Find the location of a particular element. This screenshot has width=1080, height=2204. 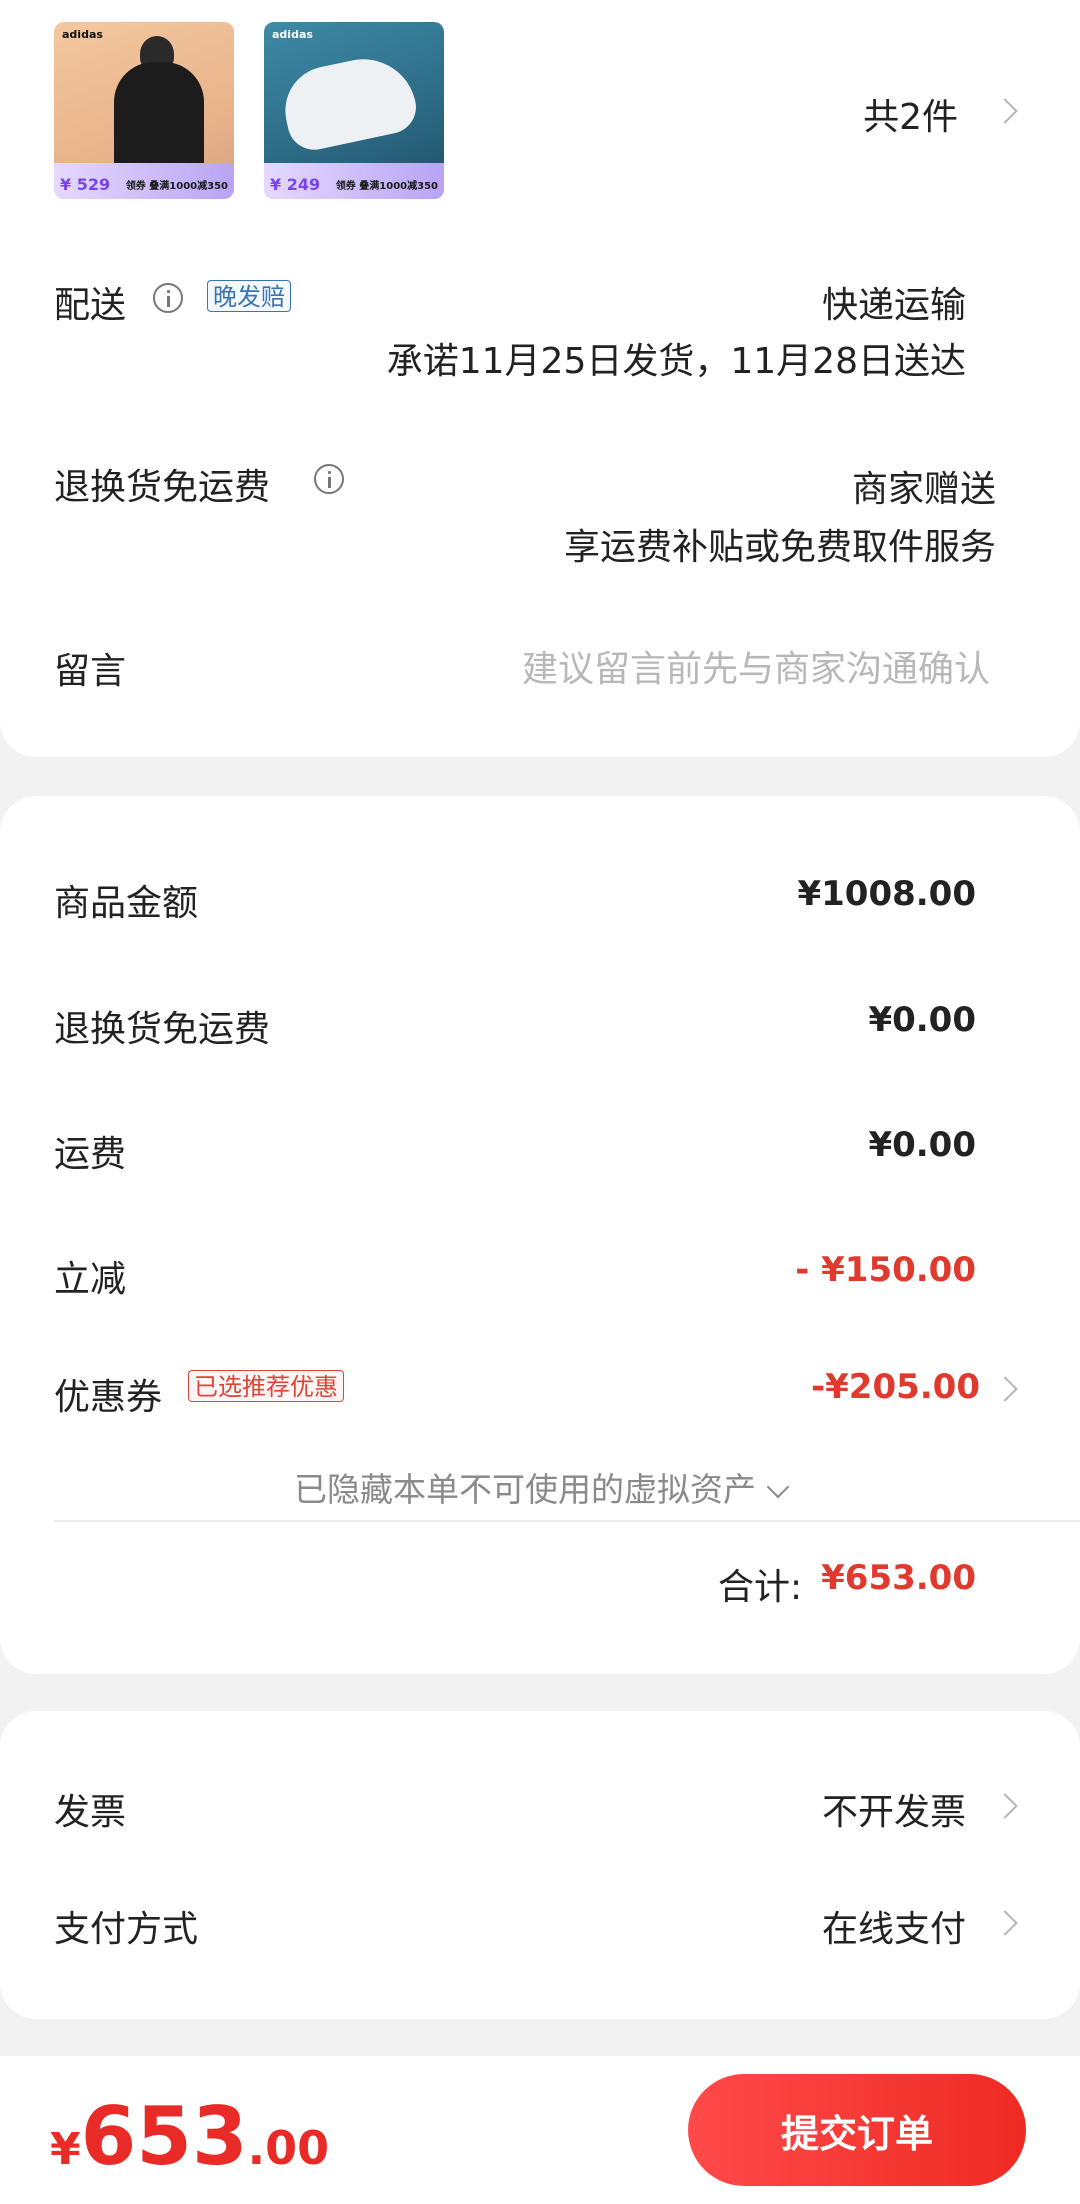

payable-total: ¥653.00 is located at coordinates (189, 2136).